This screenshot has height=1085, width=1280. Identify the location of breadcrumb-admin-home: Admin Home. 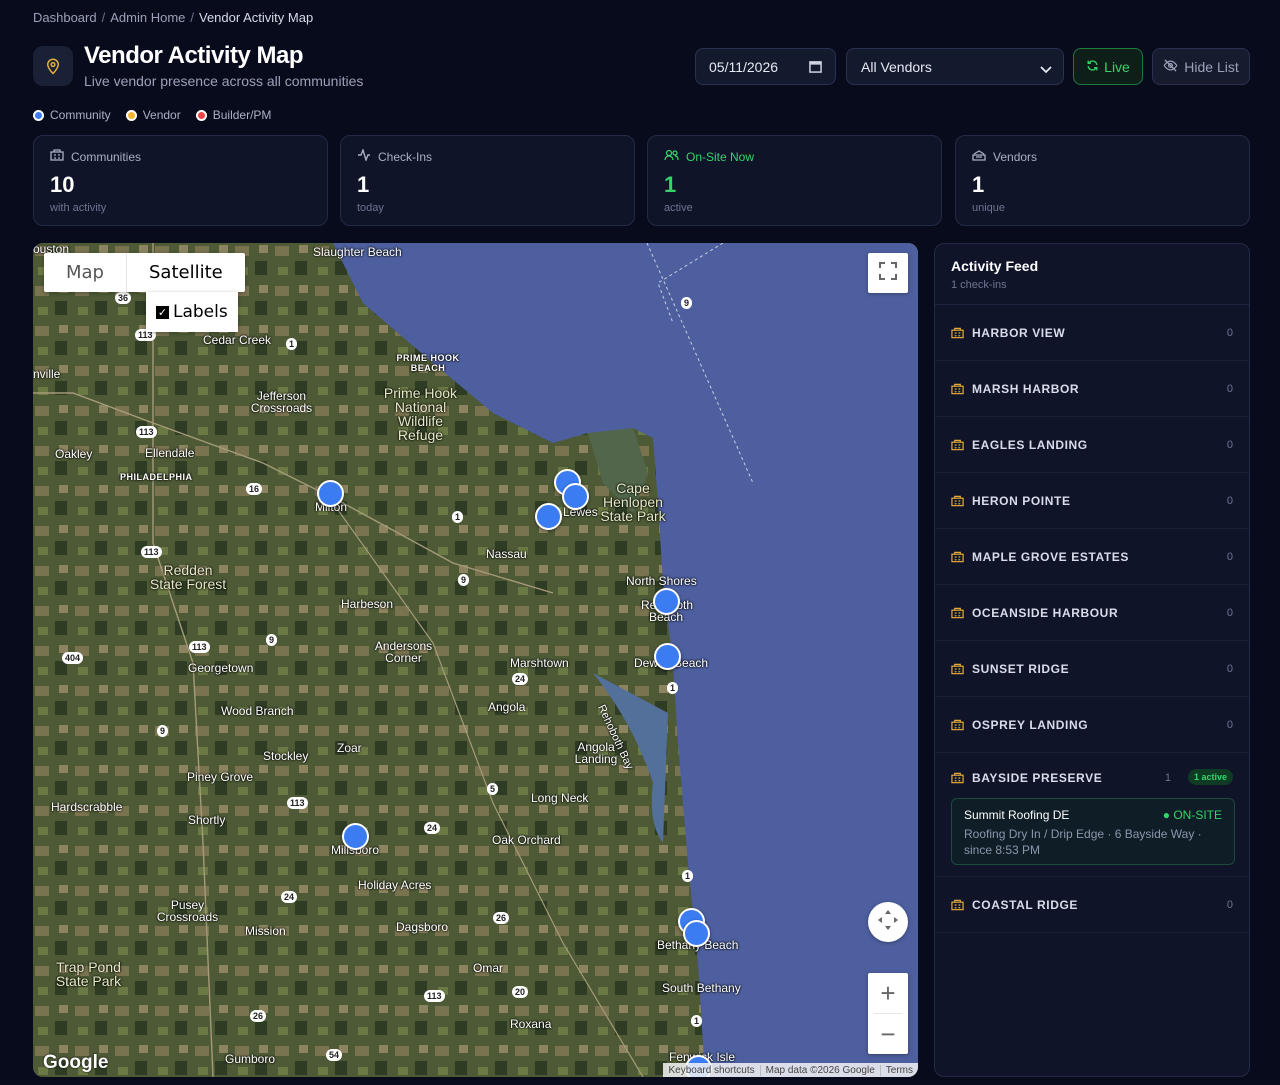
(147, 17).